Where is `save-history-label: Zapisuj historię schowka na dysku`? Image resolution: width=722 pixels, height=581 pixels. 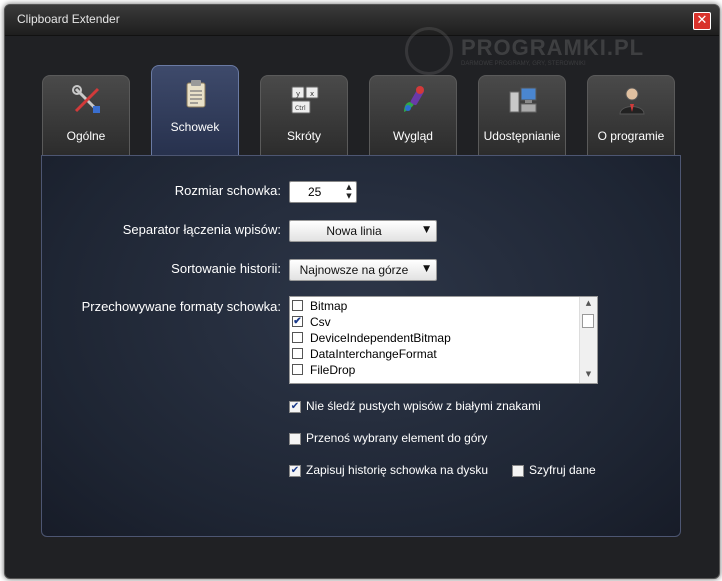 save-history-label: Zapisuj historię schowka na dysku is located at coordinates (397, 470).